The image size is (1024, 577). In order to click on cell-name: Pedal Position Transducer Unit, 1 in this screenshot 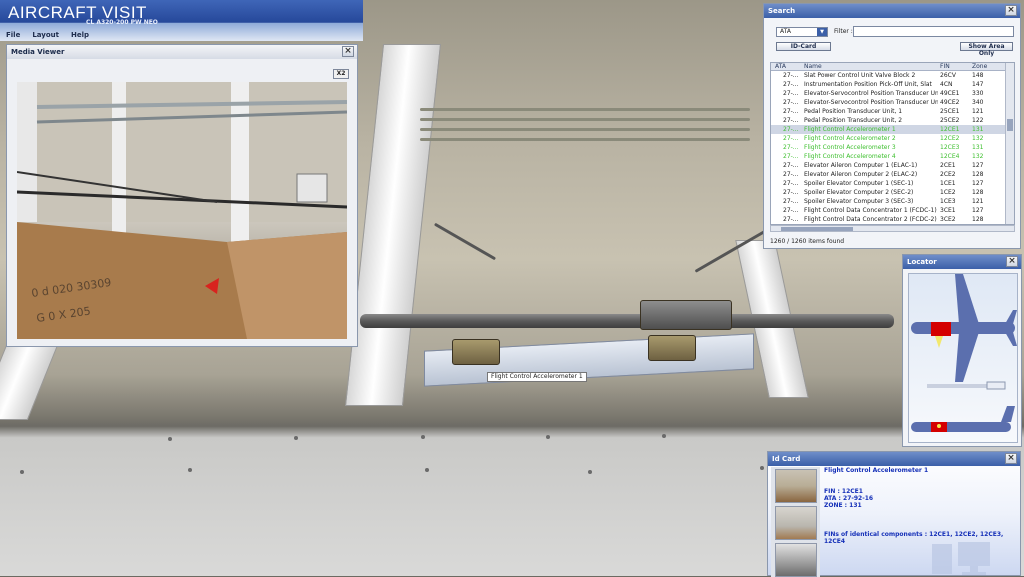, I will do `click(853, 111)`.